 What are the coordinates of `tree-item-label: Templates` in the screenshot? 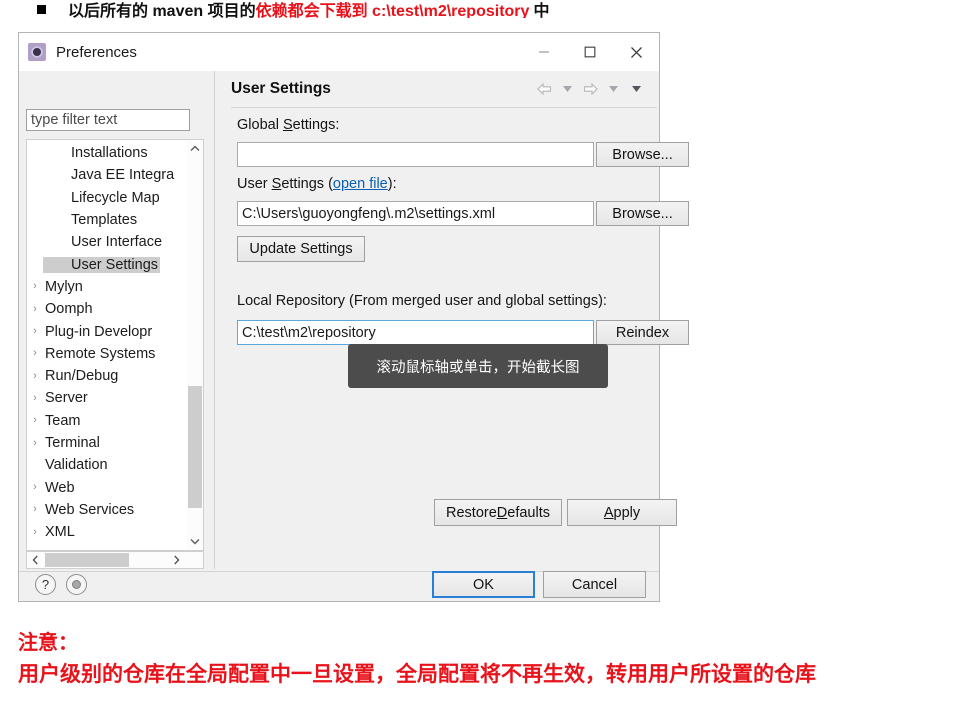 It's located at (104, 220).